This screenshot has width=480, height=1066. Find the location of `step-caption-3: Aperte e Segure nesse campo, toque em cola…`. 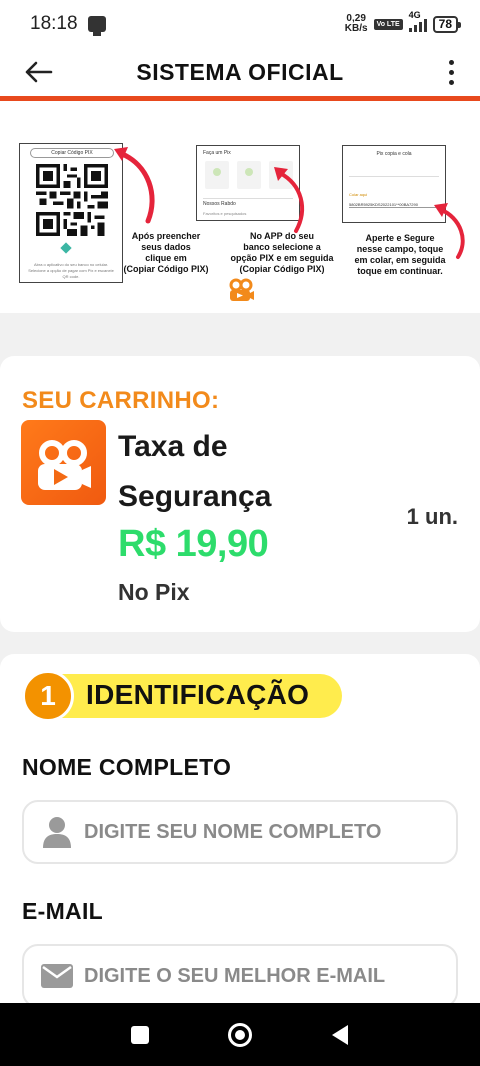

step-caption-3: Aperte e Segure nesse campo, toque em cola… is located at coordinates (400, 254).